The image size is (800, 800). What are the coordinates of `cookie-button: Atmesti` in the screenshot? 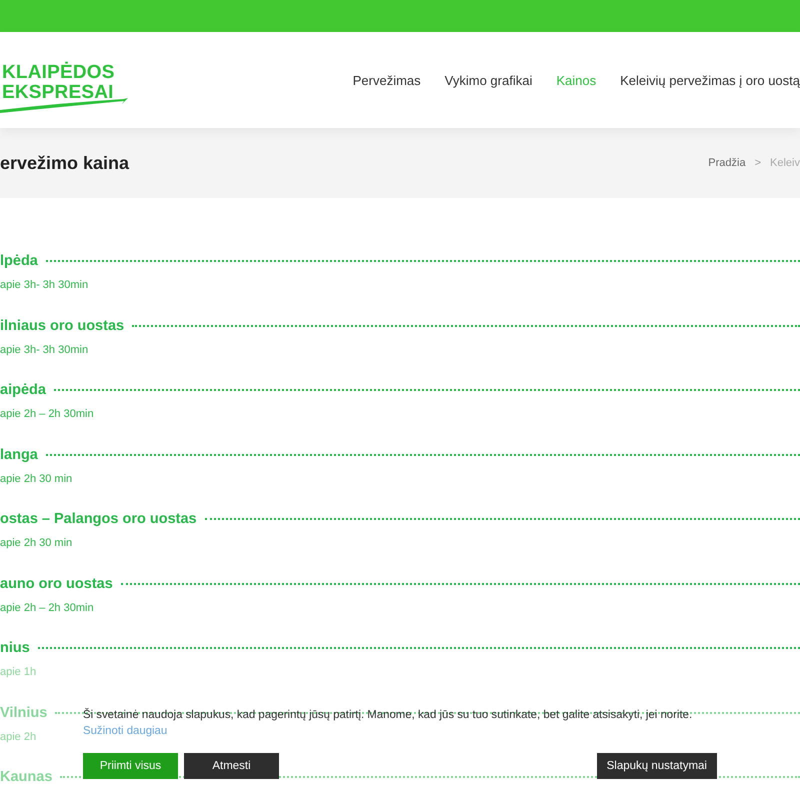 It's located at (231, 766).